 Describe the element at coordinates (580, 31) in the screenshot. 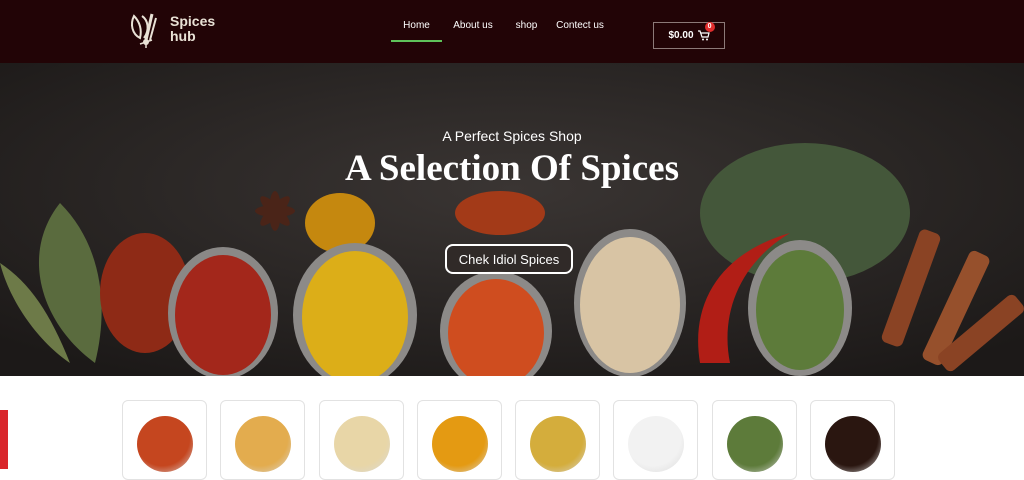

I see `nav-contact-us: Contect us` at that location.